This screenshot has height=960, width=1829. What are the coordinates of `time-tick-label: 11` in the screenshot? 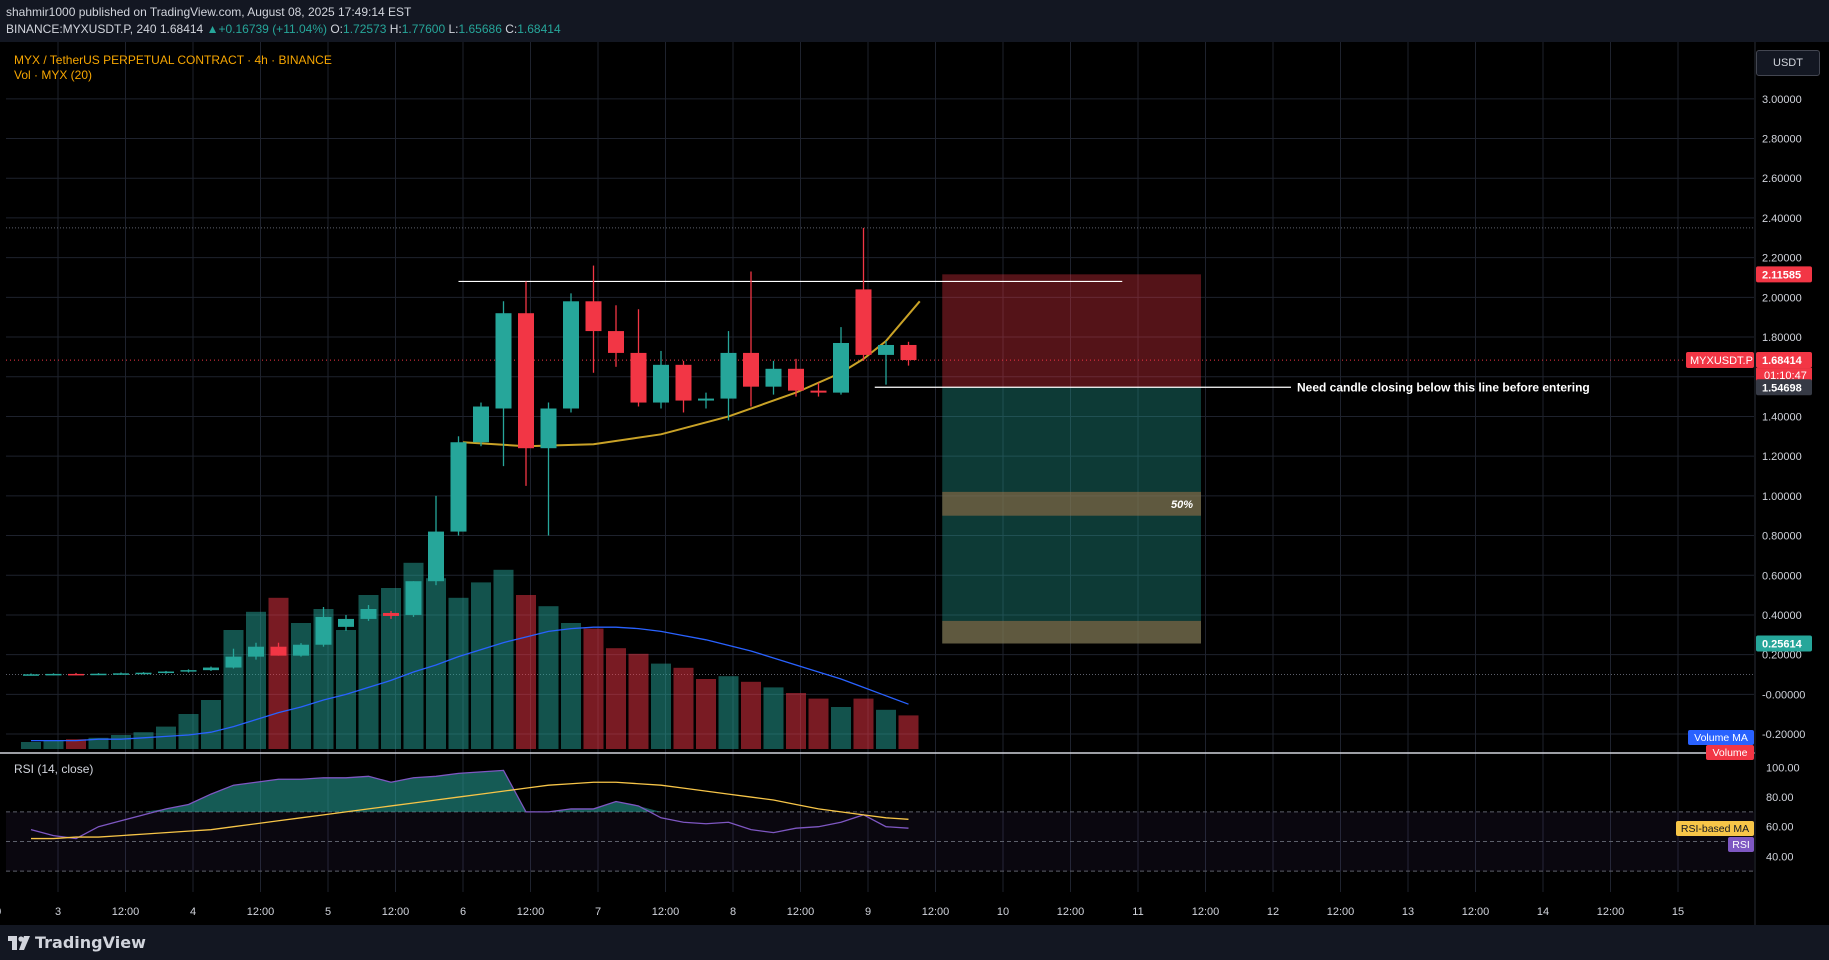 It's located at (1137, 912).